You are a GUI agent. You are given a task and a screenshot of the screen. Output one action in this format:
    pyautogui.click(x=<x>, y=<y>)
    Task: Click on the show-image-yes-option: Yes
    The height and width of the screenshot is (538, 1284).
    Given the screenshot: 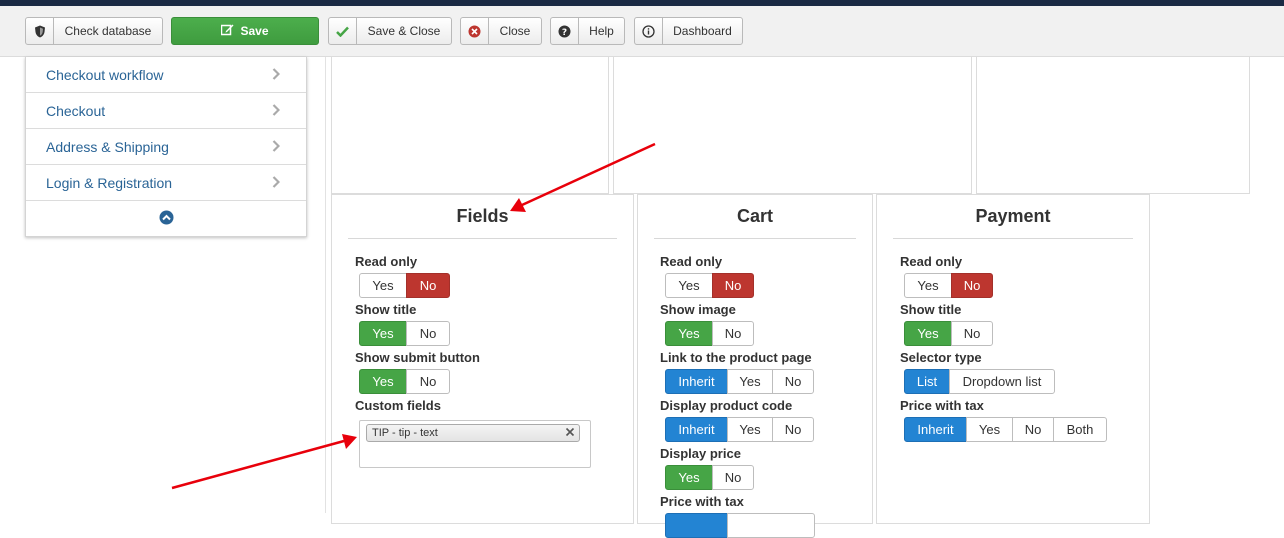 What is the action you would take?
    pyautogui.click(x=689, y=333)
    